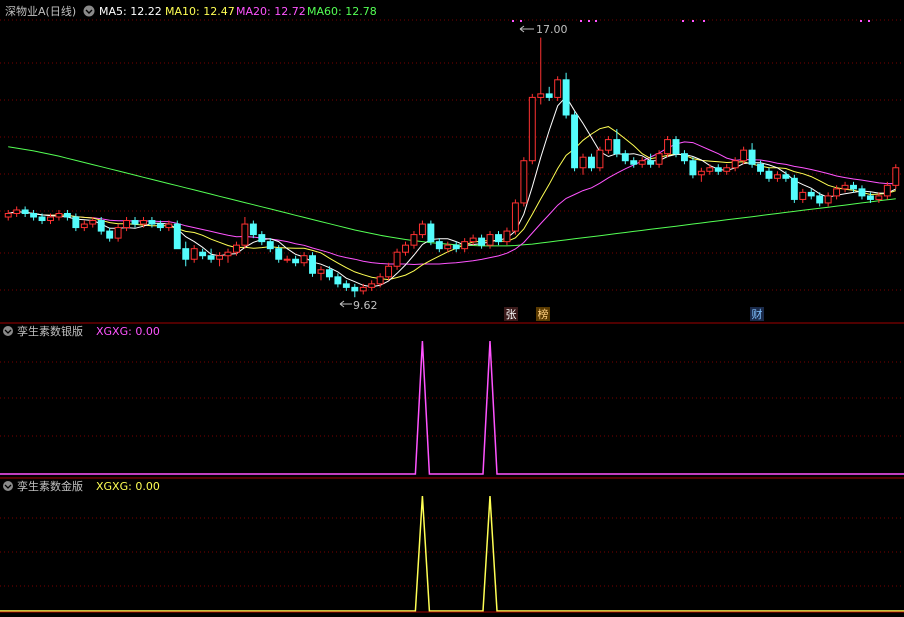 Image resolution: width=904 pixels, height=617 pixels. Describe the element at coordinates (271, 11) in the screenshot. I see `ma20-label: MA20: 12.72` at that location.